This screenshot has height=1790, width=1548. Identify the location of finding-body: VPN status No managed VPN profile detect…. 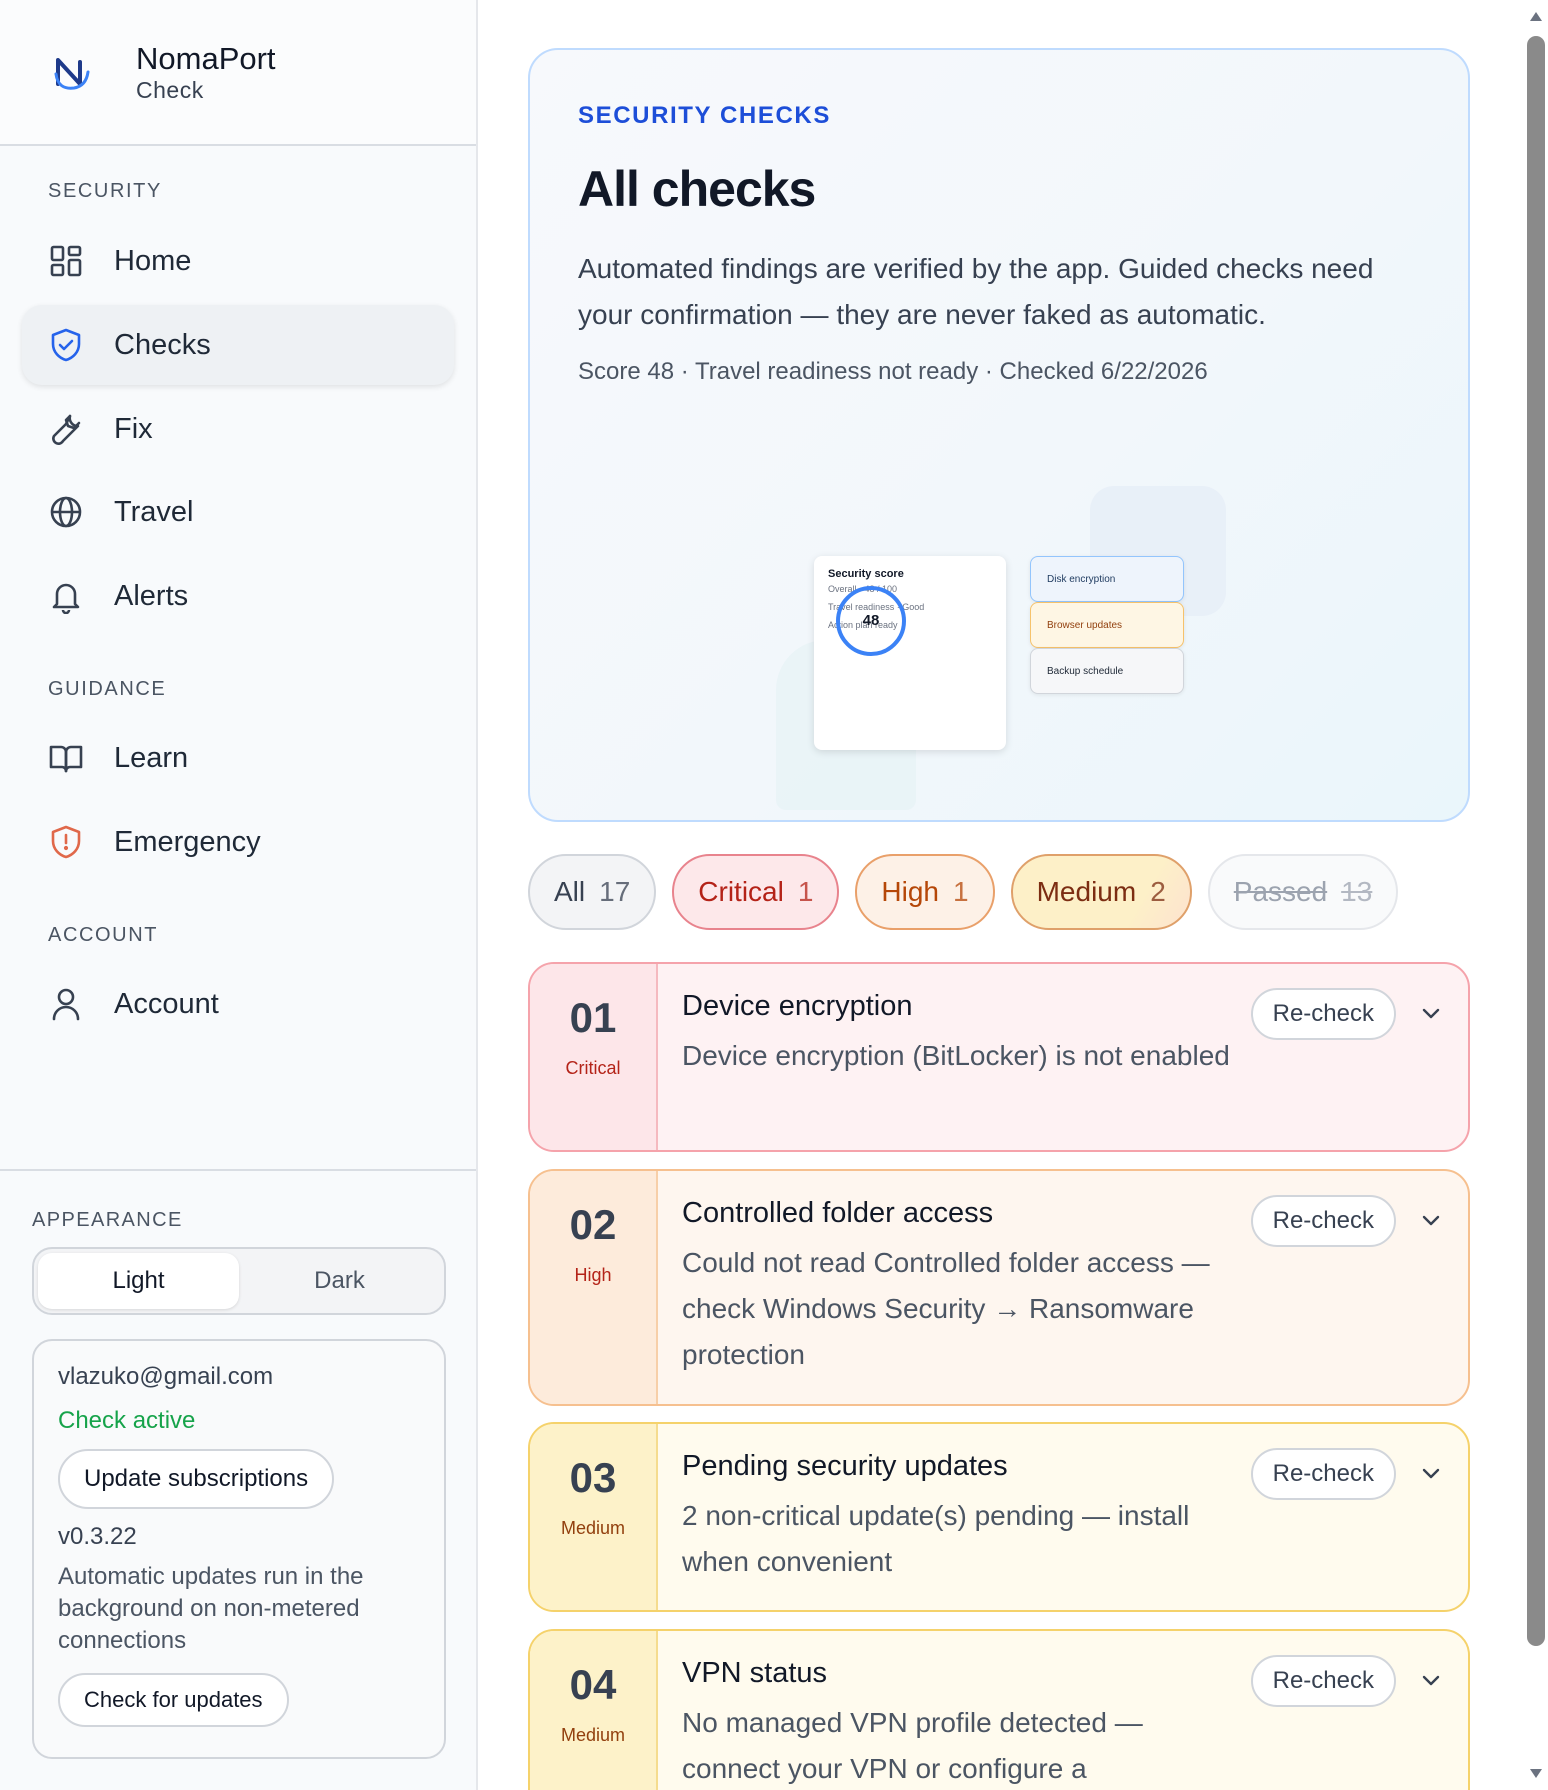
(962, 1723).